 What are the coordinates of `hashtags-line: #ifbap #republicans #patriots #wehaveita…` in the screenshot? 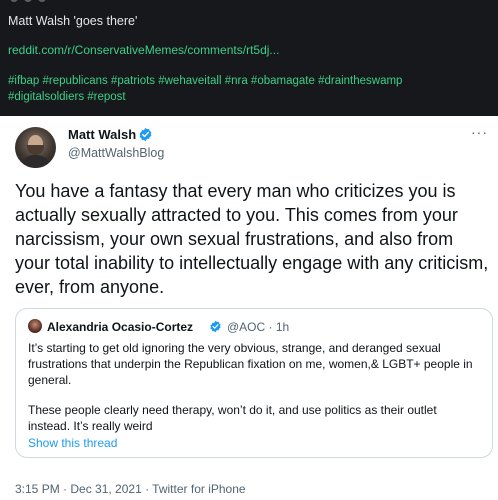 It's located at (248, 81).